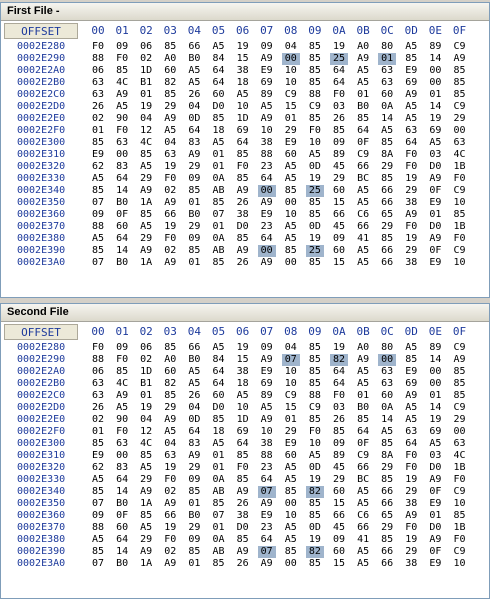  Describe the element at coordinates (314, 191) in the screenshot. I see `byte-cell-diff: 25` at that location.